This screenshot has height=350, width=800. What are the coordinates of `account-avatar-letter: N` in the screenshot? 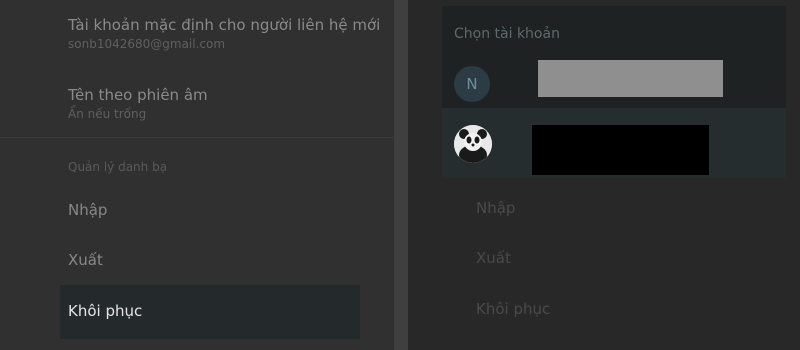 It's located at (472, 84).